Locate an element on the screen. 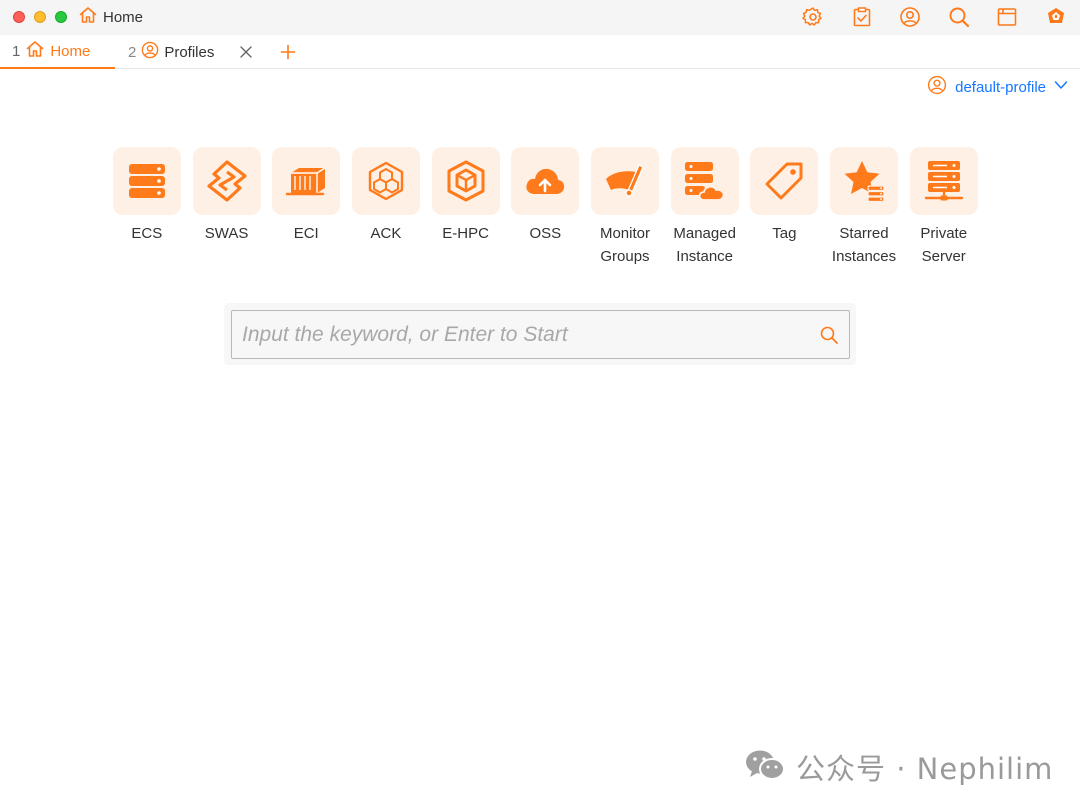 The height and width of the screenshot is (810, 1080). profile-name: default-profile is located at coordinates (1000, 87).